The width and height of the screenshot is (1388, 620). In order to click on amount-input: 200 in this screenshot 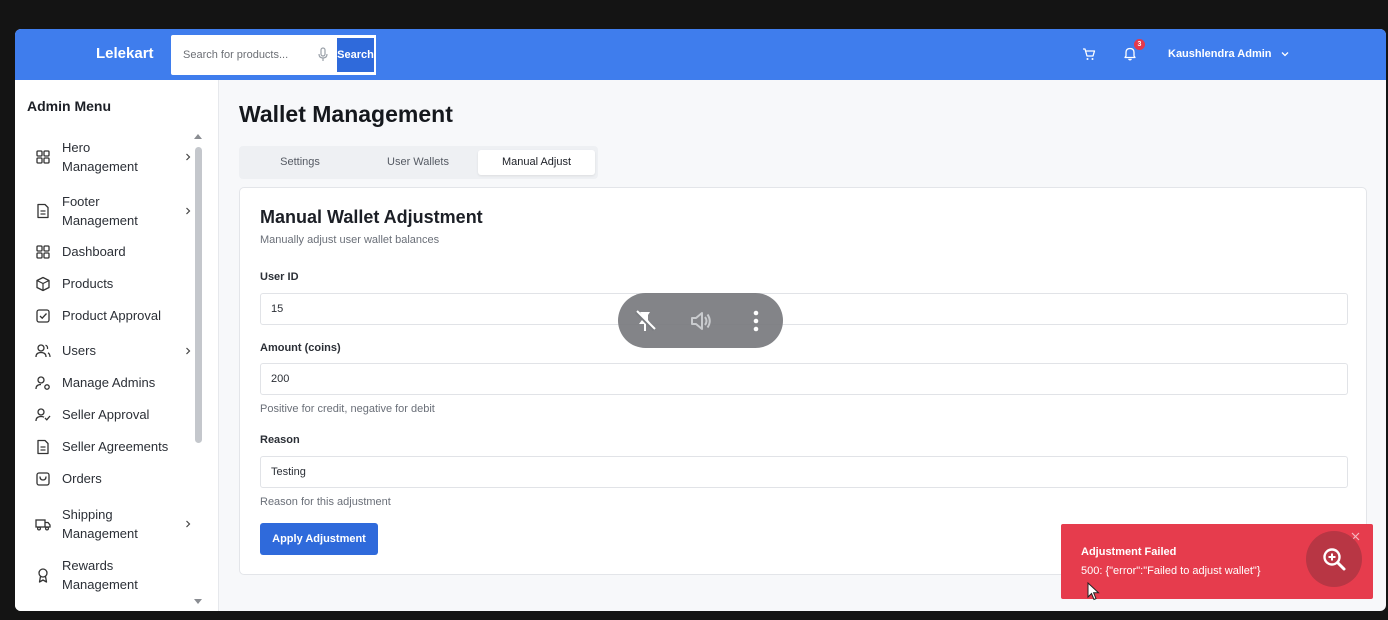, I will do `click(804, 379)`.